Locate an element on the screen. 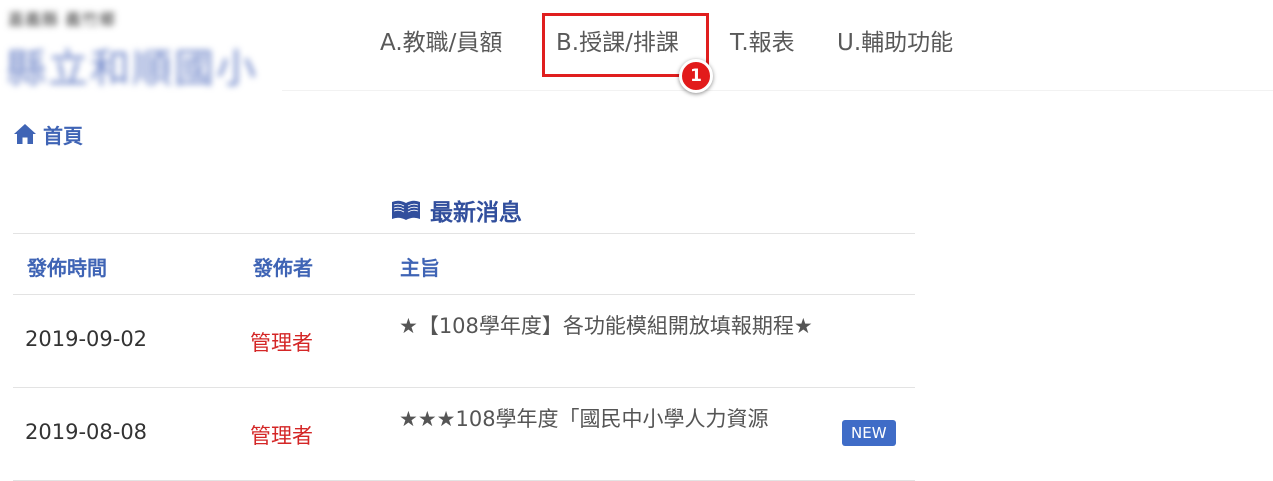 The height and width of the screenshot is (481, 1273). nav-item-staff: A.教職/員額 is located at coordinates (441, 43).